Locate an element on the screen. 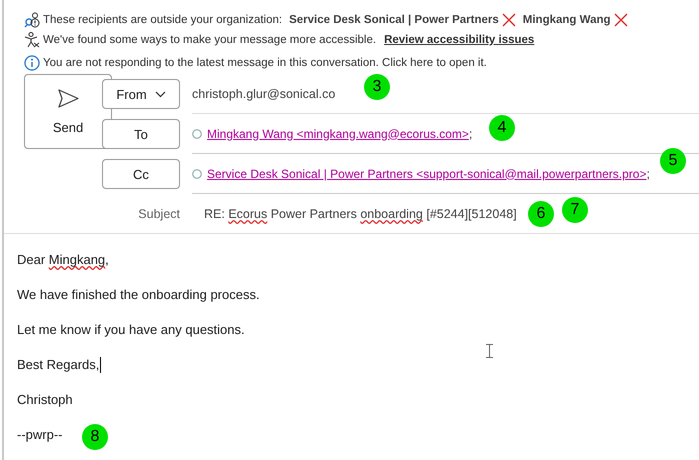 The width and height of the screenshot is (699, 460). banner-text: We've found some ways to make your message more accessible. is located at coordinates (209, 40).